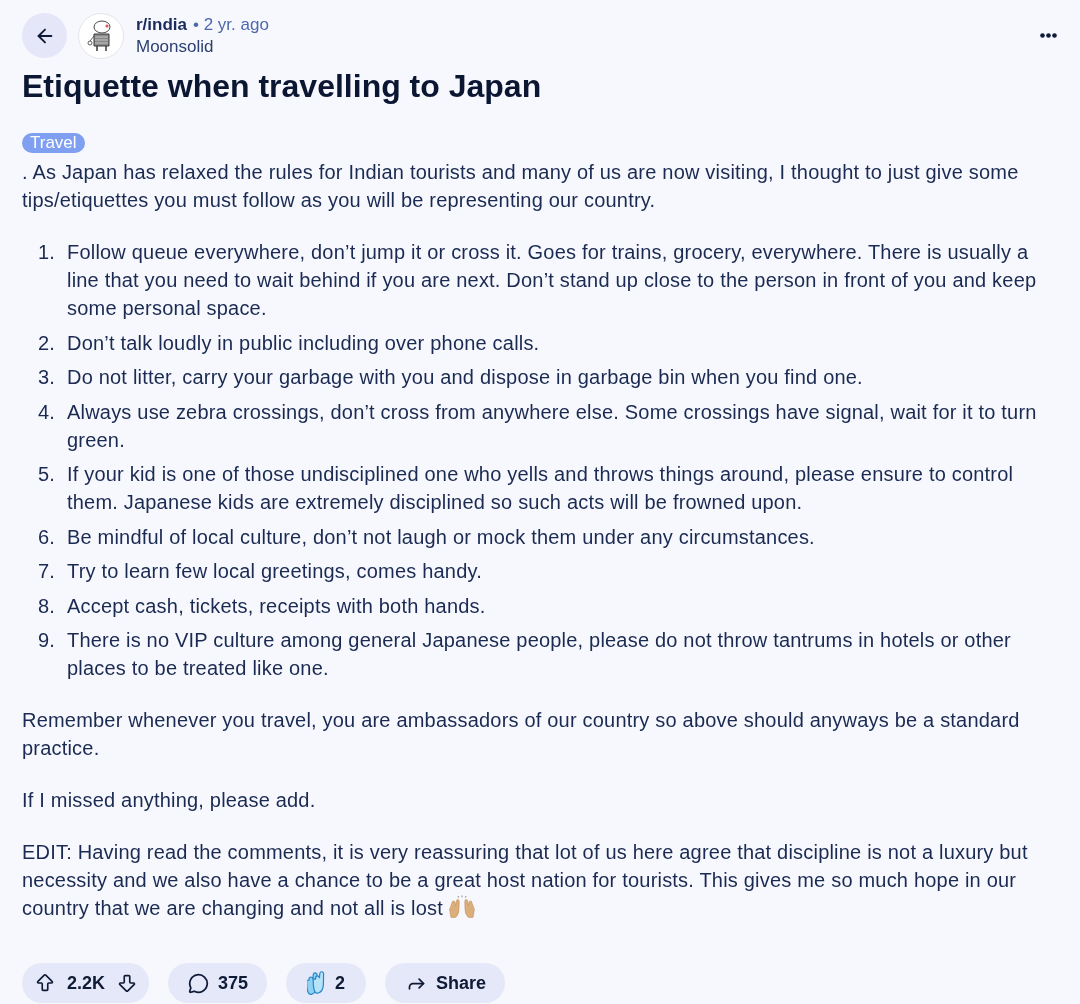  Describe the element at coordinates (539, 654) in the screenshot. I see `list-item-text: There is no VIP culture among general Japanese people, please do not throw tantrums in hotels or other places to be treated like one.` at that location.